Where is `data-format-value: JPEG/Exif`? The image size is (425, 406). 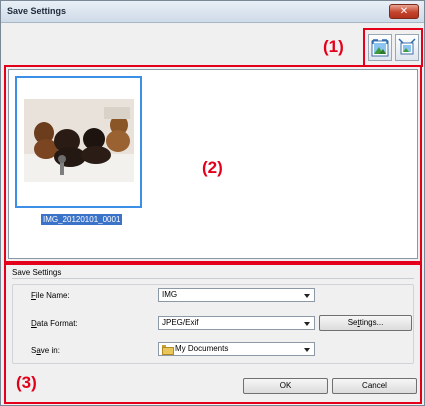
data-format-value: JPEG/Exif is located at coordinates (180, 322).